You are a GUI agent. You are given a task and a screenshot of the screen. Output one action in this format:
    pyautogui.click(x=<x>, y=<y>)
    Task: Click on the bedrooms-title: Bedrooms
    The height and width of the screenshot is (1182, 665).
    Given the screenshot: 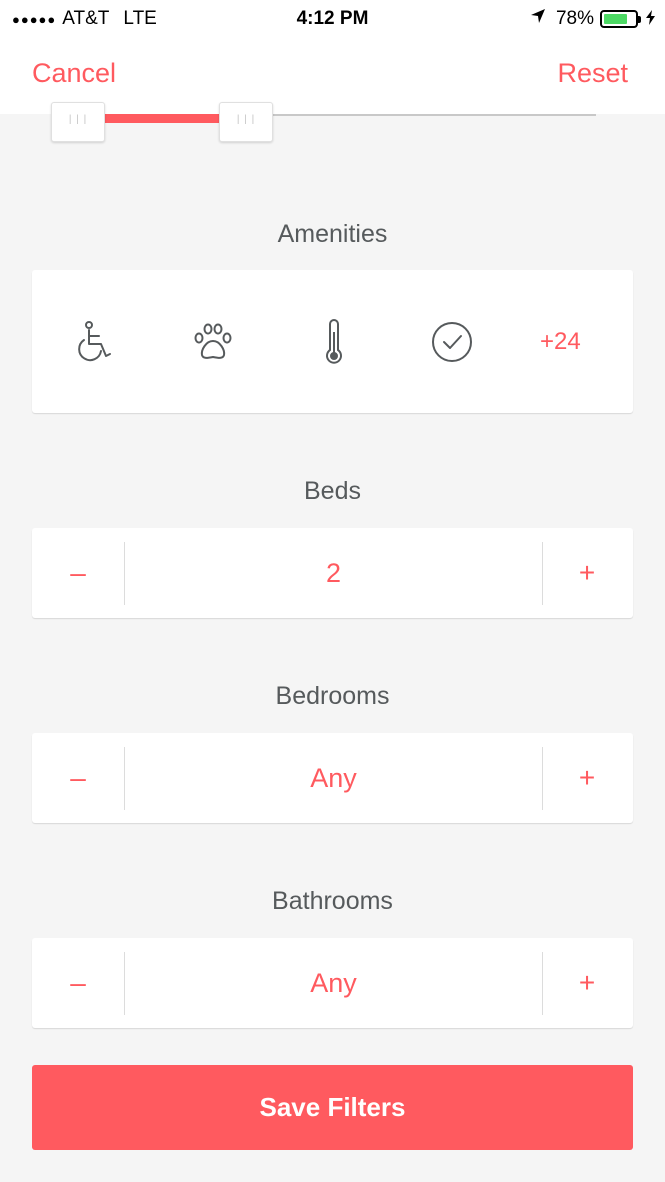 What is the action you would take?
    pyautogui.click(x=332, y=696)
    